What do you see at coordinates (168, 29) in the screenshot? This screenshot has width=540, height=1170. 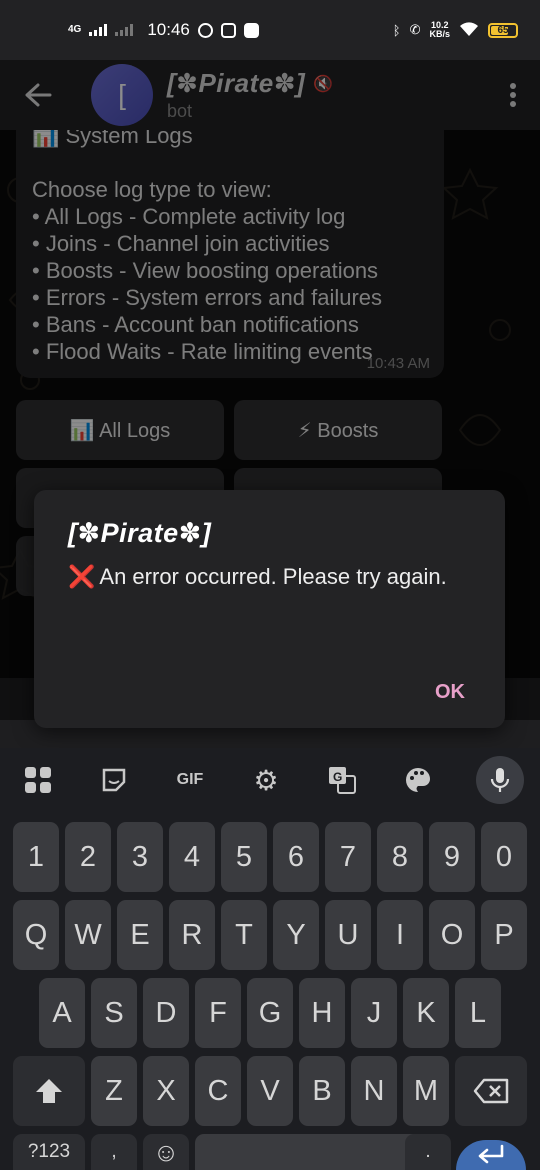 I see `clock: 10:46` at bounding box center [168, 29].